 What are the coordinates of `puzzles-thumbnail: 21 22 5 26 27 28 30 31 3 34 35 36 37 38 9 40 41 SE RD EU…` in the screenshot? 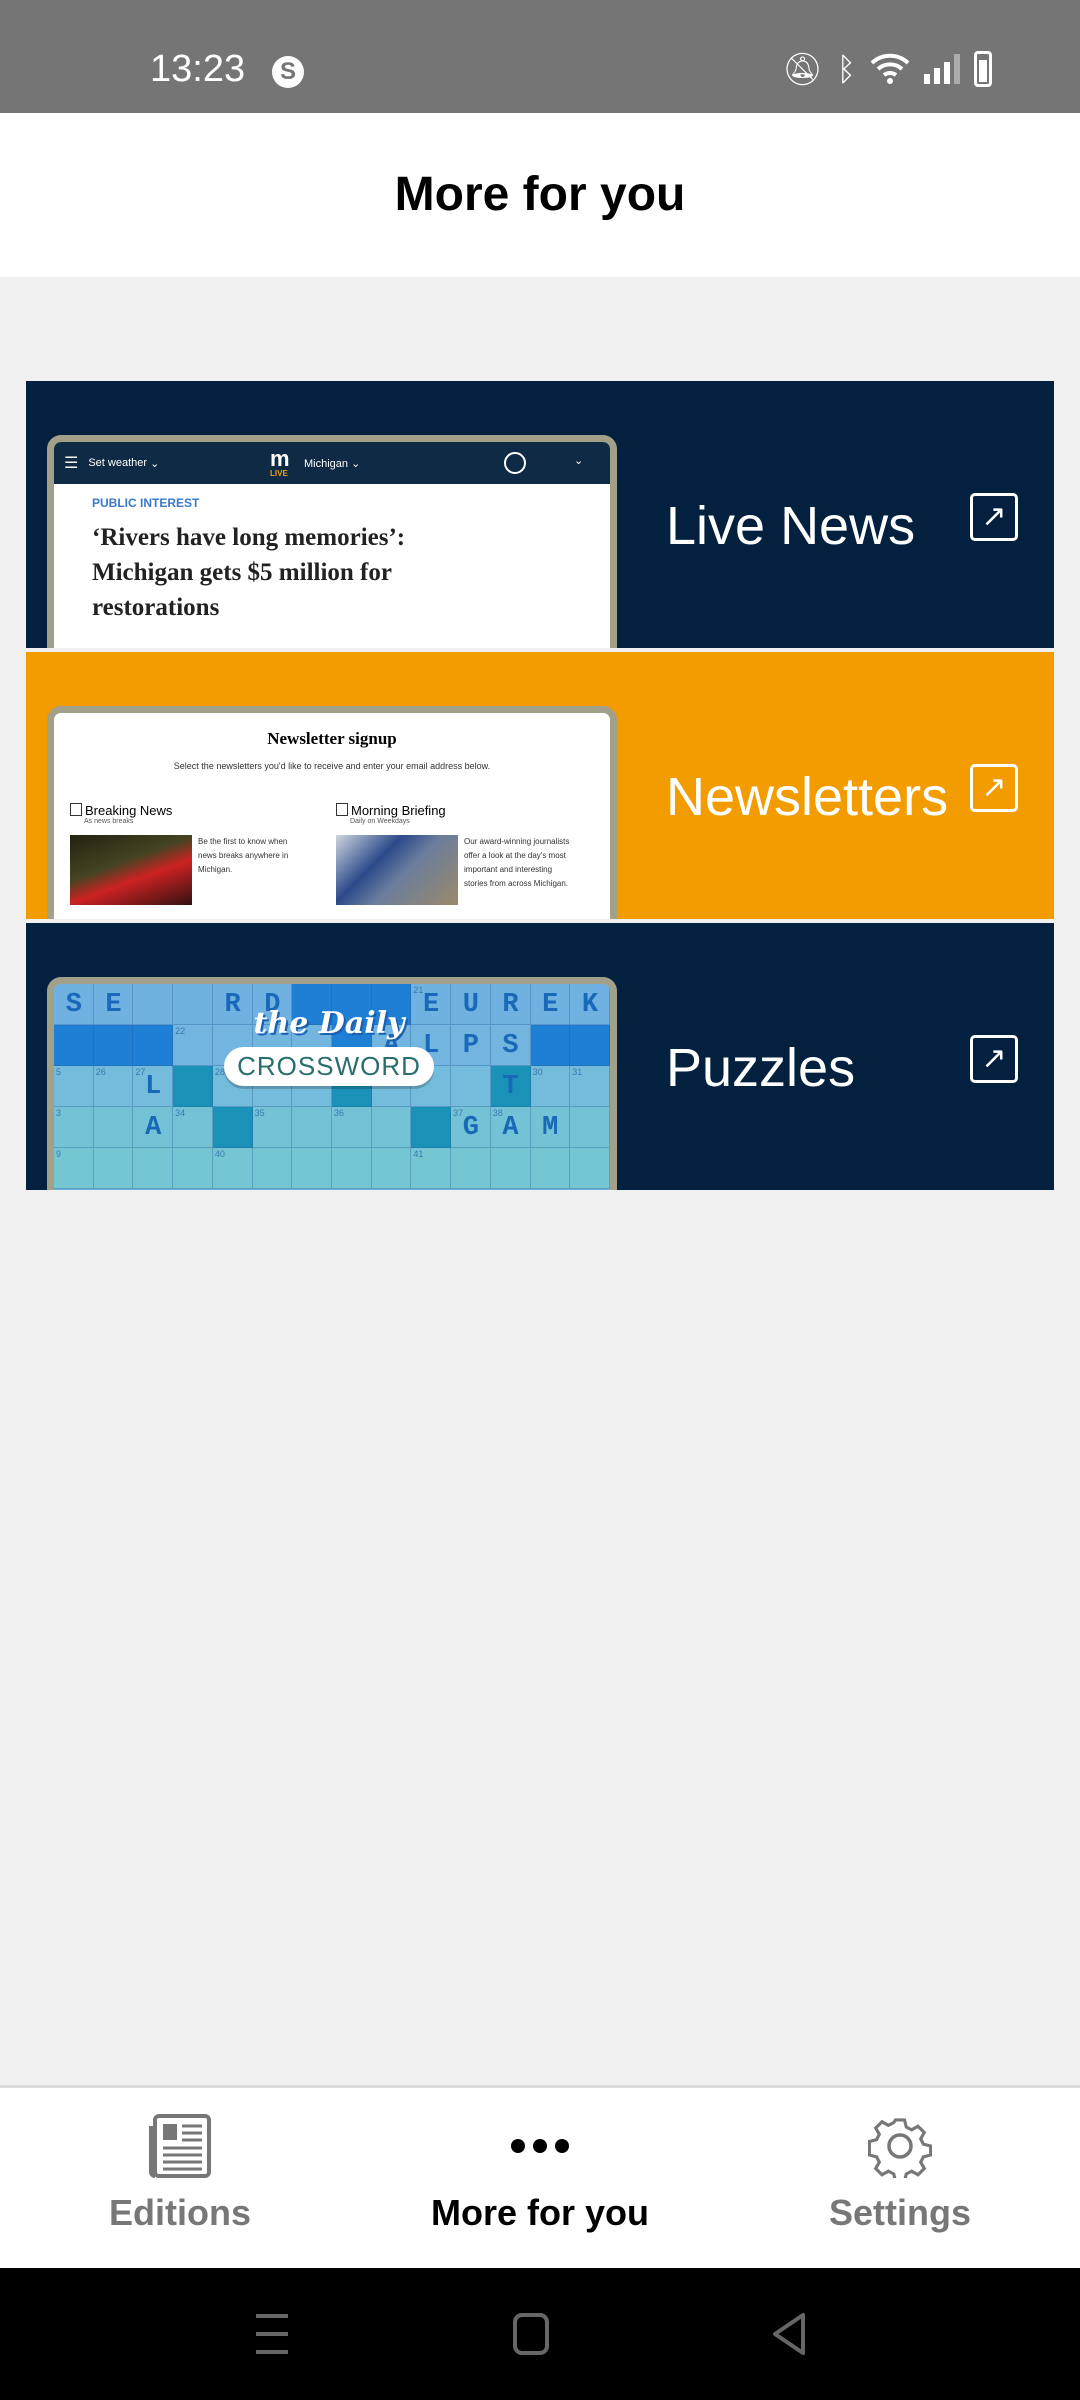 It's located at (332, 1083).